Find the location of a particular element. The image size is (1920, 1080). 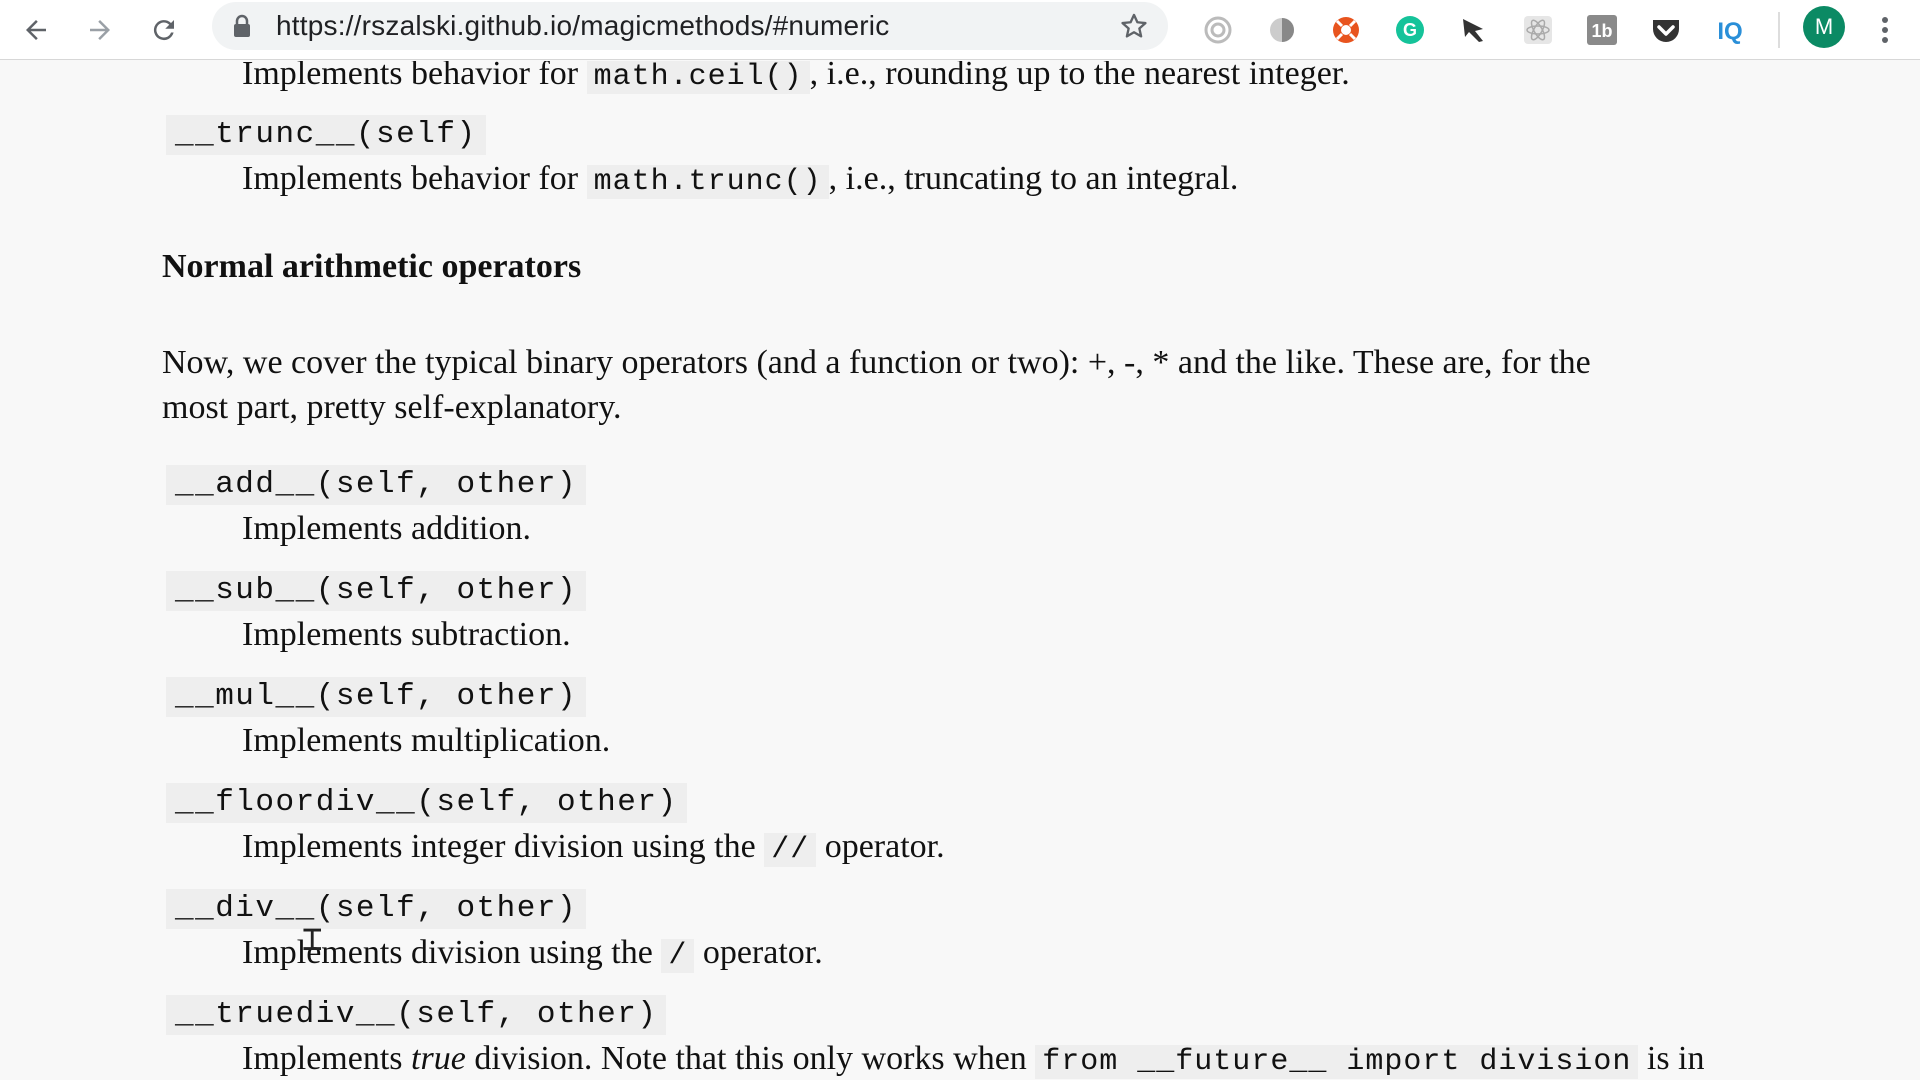

flag-extension-icon is located at coordinates (1474, 30).